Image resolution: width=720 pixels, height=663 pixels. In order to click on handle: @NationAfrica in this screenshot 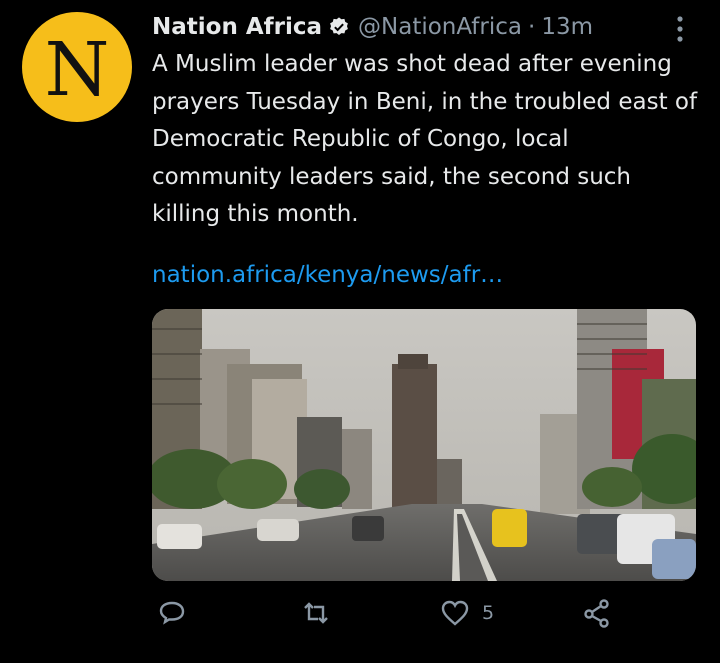, I will do `click(440, 27)`.